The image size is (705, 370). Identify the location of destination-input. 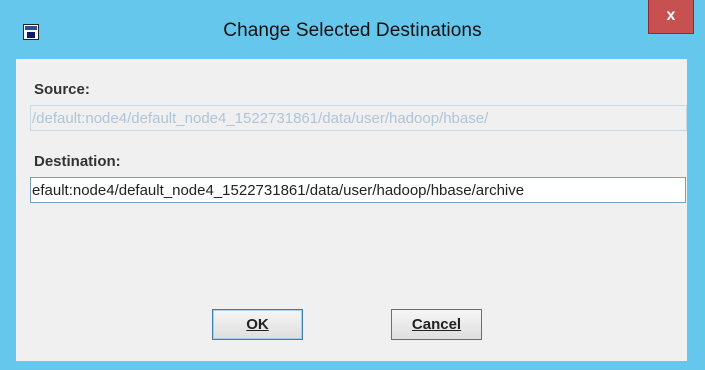
(358, 190).